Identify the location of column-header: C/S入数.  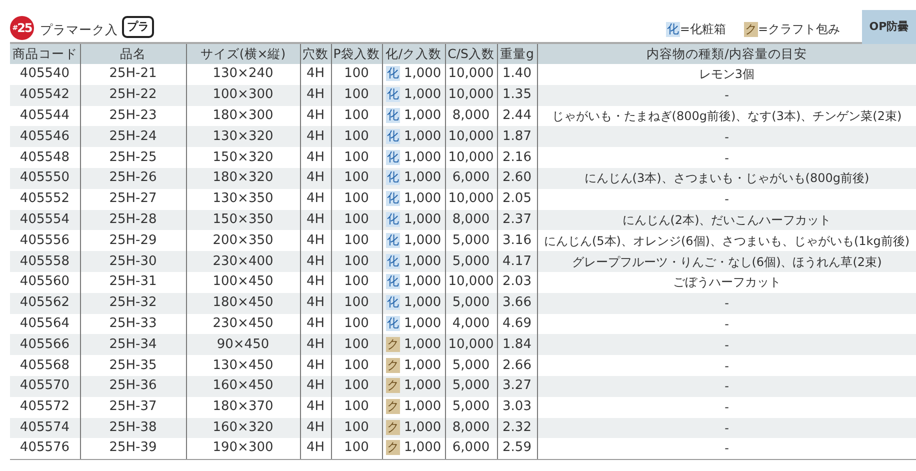
(471, 53).